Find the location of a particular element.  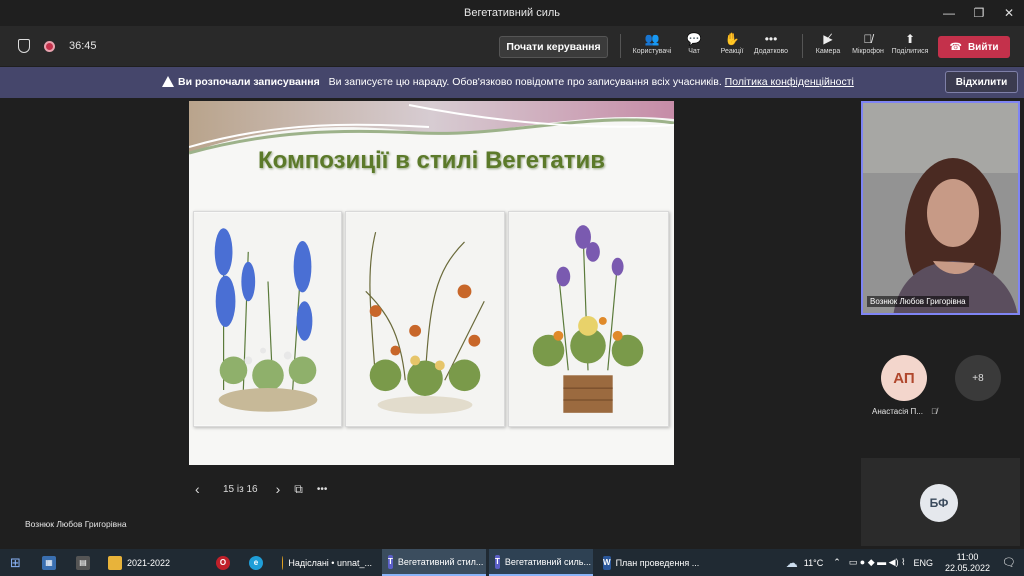

store-button: ▦ is located at coordinates (49, 562).